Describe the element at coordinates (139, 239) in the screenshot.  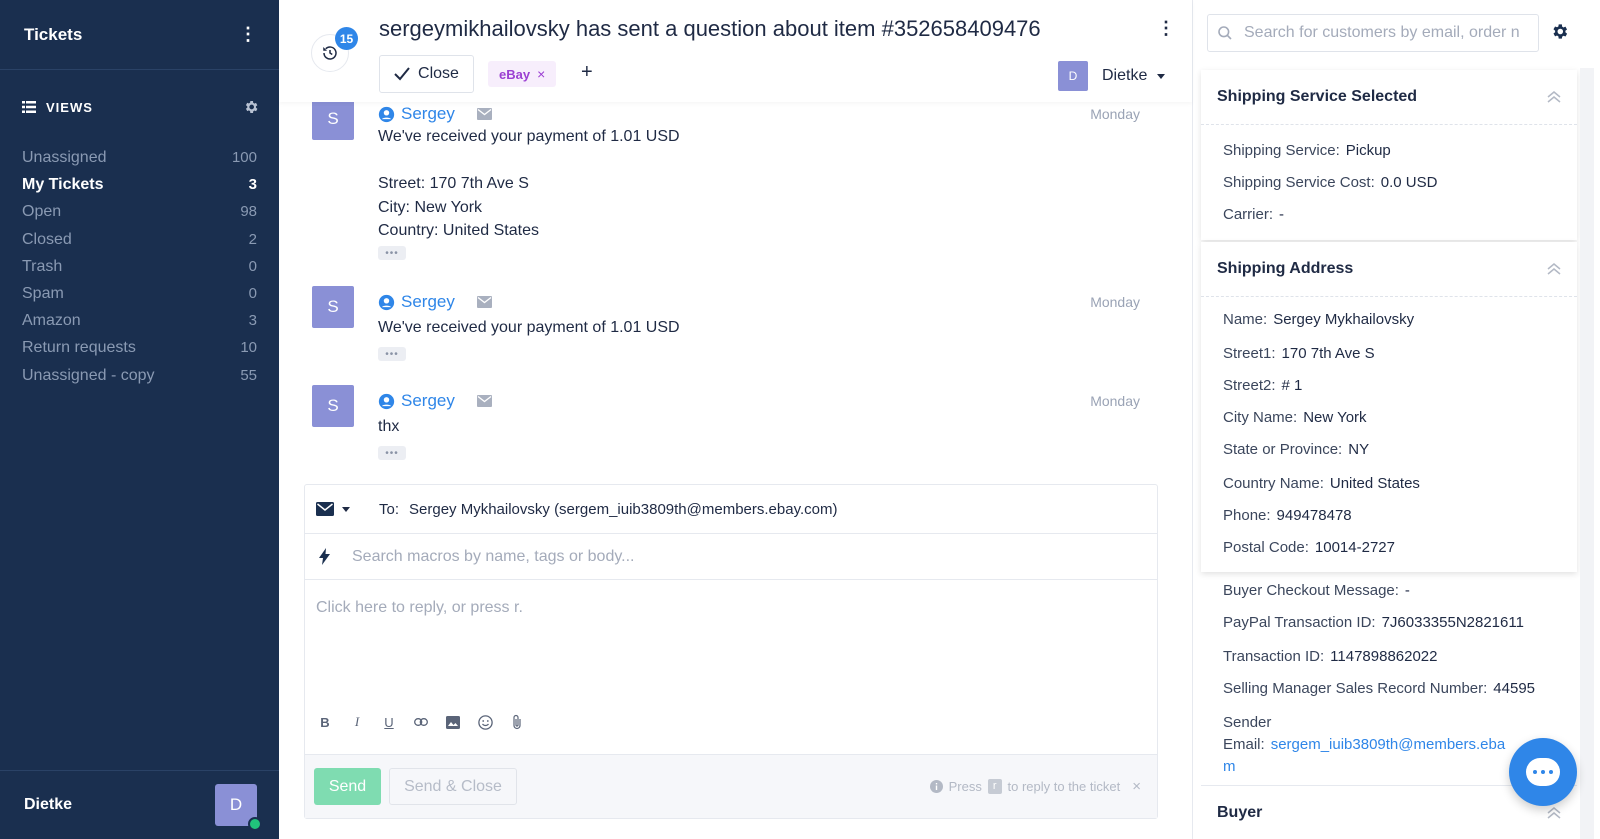
I see `view-item-closed: Closed 2` at that location.